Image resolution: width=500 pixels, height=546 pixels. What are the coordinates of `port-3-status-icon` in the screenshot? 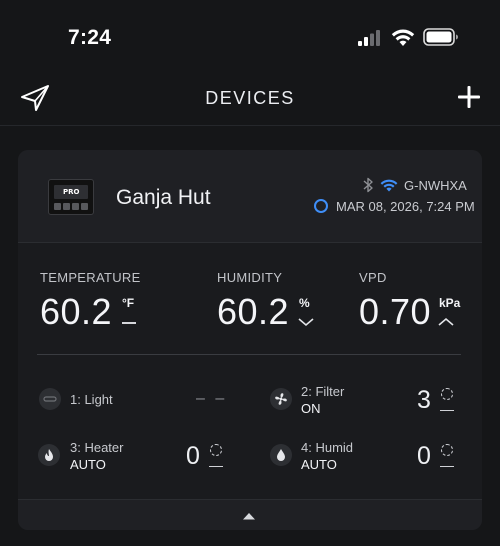 It's located at (216, 450).